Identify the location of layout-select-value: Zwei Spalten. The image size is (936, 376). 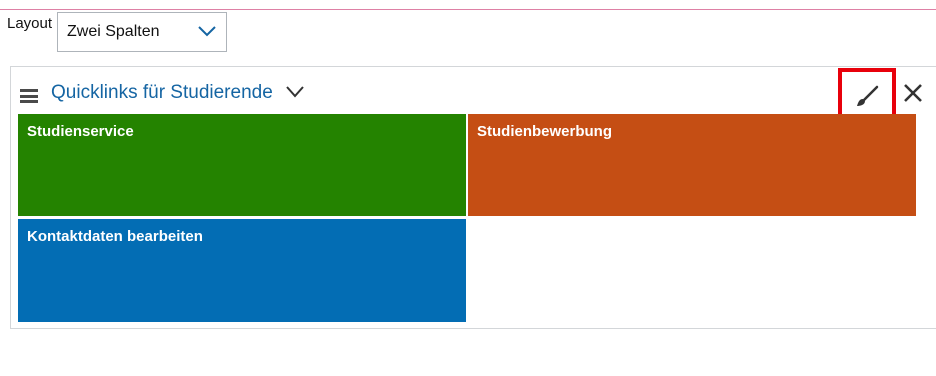
(113, 31).